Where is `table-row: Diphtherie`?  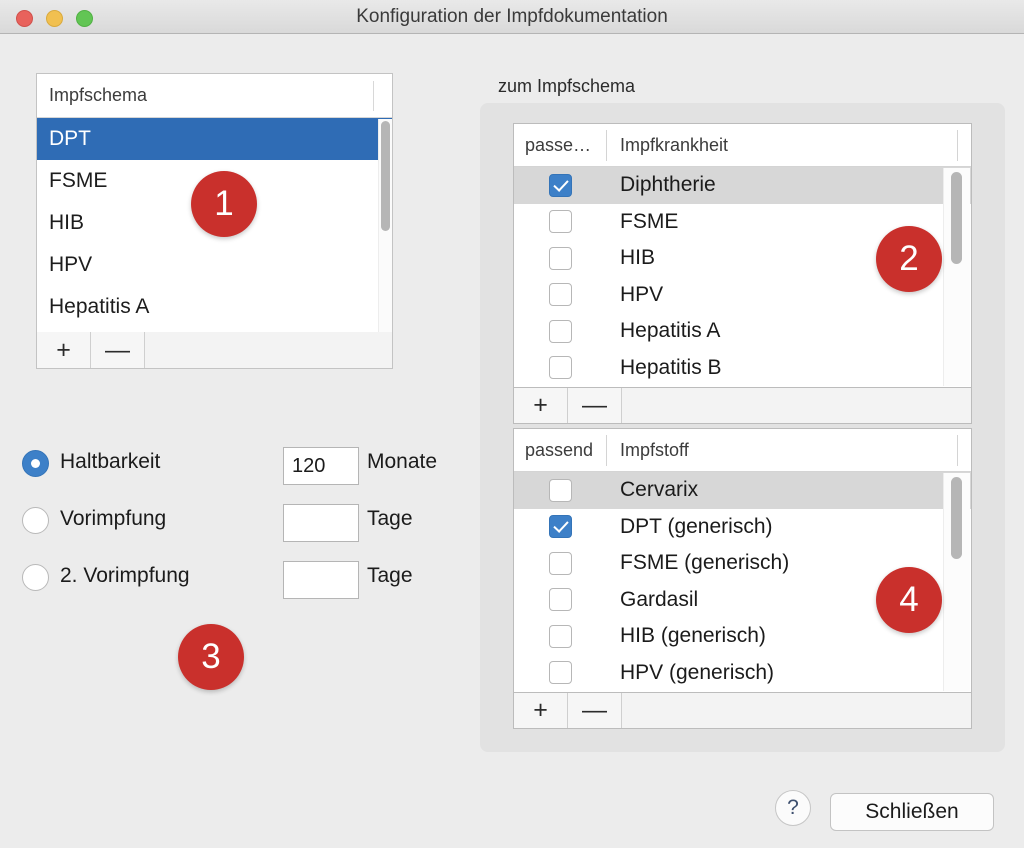
table-row: Diphtherie is located at coordinates (742, 185).